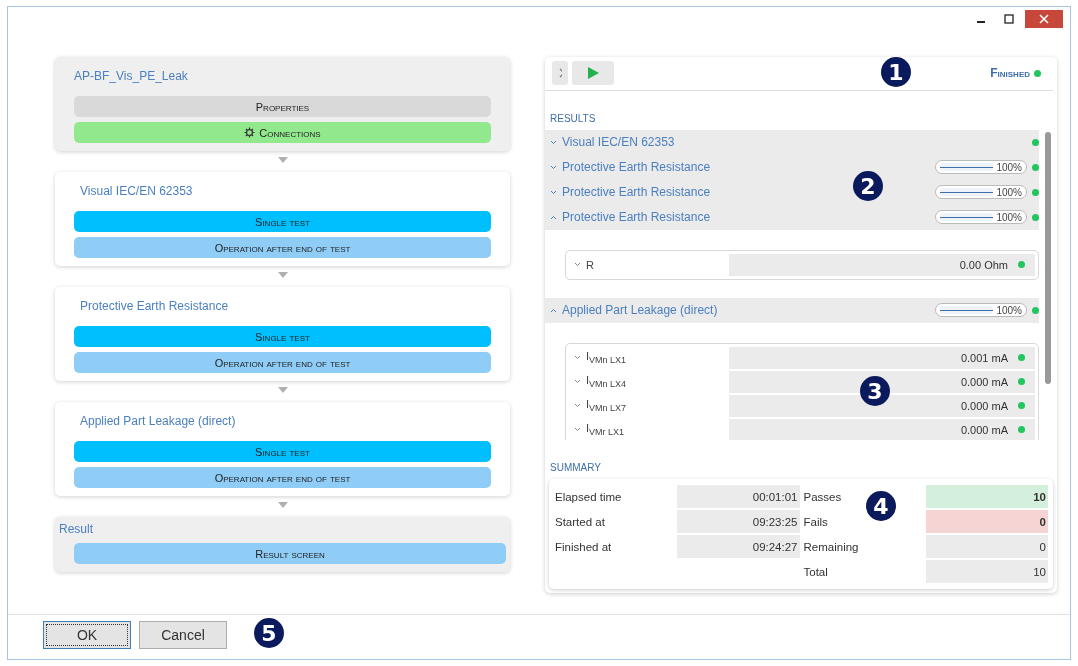 The image size is (1078, 666). What do you see at coordinates (738, 521) in the screenshot?
I see `summary-value: 09:23:25` at bounding box center [738, 521].